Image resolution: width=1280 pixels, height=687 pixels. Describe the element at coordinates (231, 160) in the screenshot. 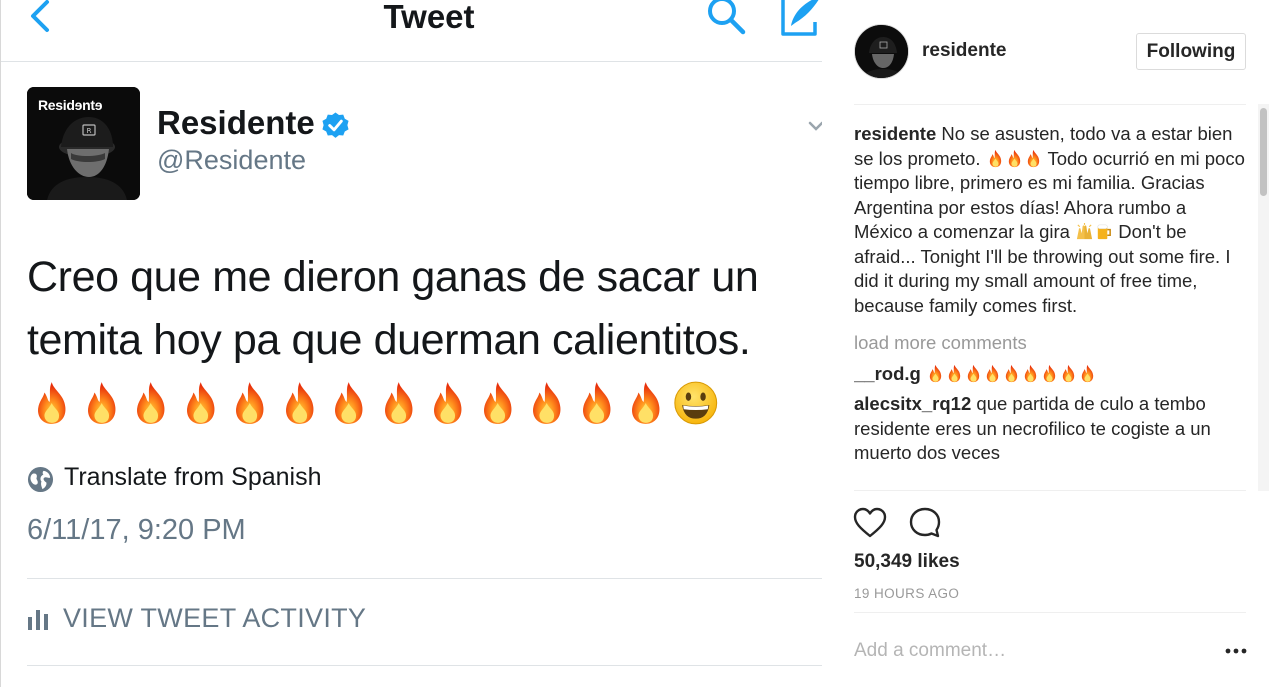

I see `author-handle: @Residente` at that location.